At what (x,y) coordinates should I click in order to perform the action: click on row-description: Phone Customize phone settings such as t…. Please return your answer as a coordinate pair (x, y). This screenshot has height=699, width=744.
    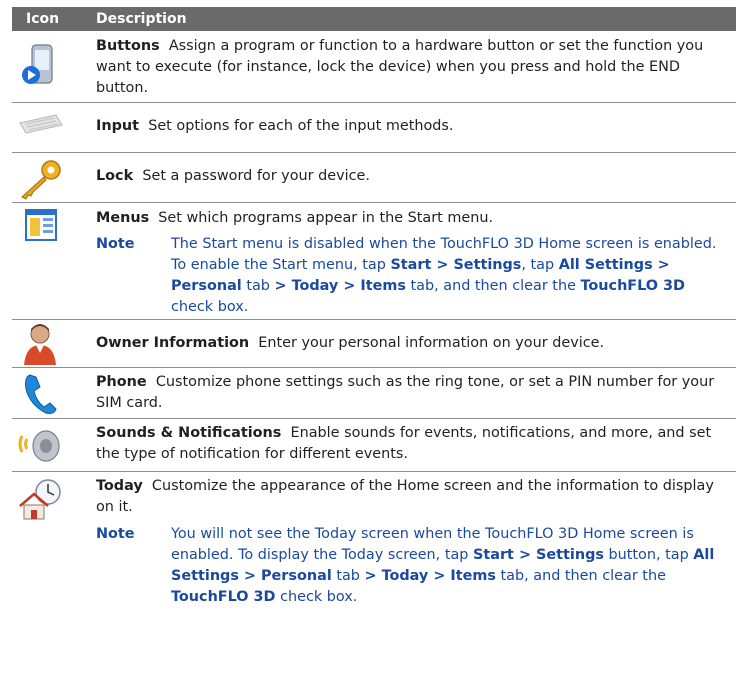
    Looking at the image, I should click on (411, 393).